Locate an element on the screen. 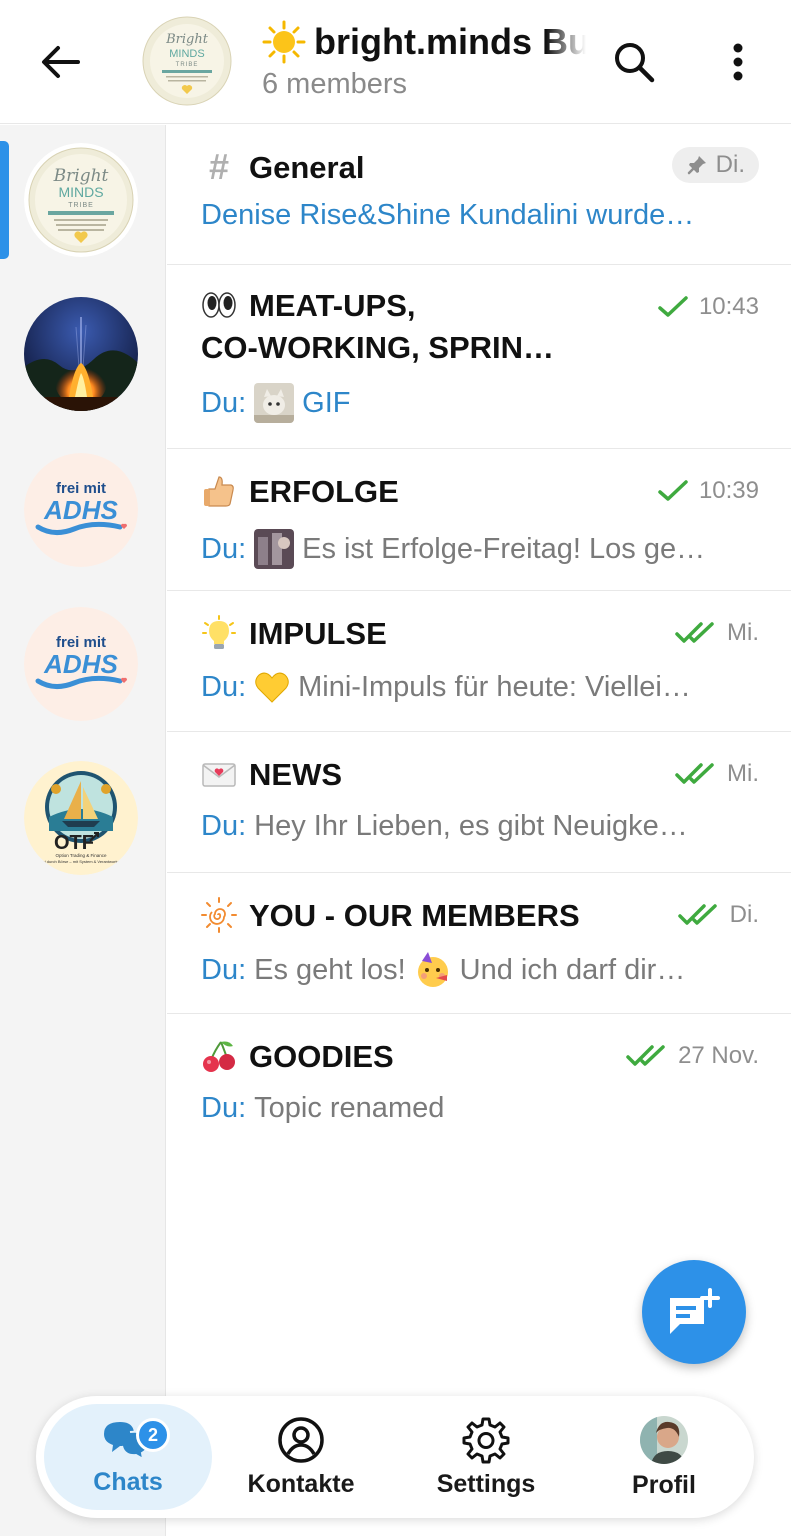 Image resolution: width=791 pixels, height=1536 pixels. more-vert-icon is located at coordinates (738, 62).